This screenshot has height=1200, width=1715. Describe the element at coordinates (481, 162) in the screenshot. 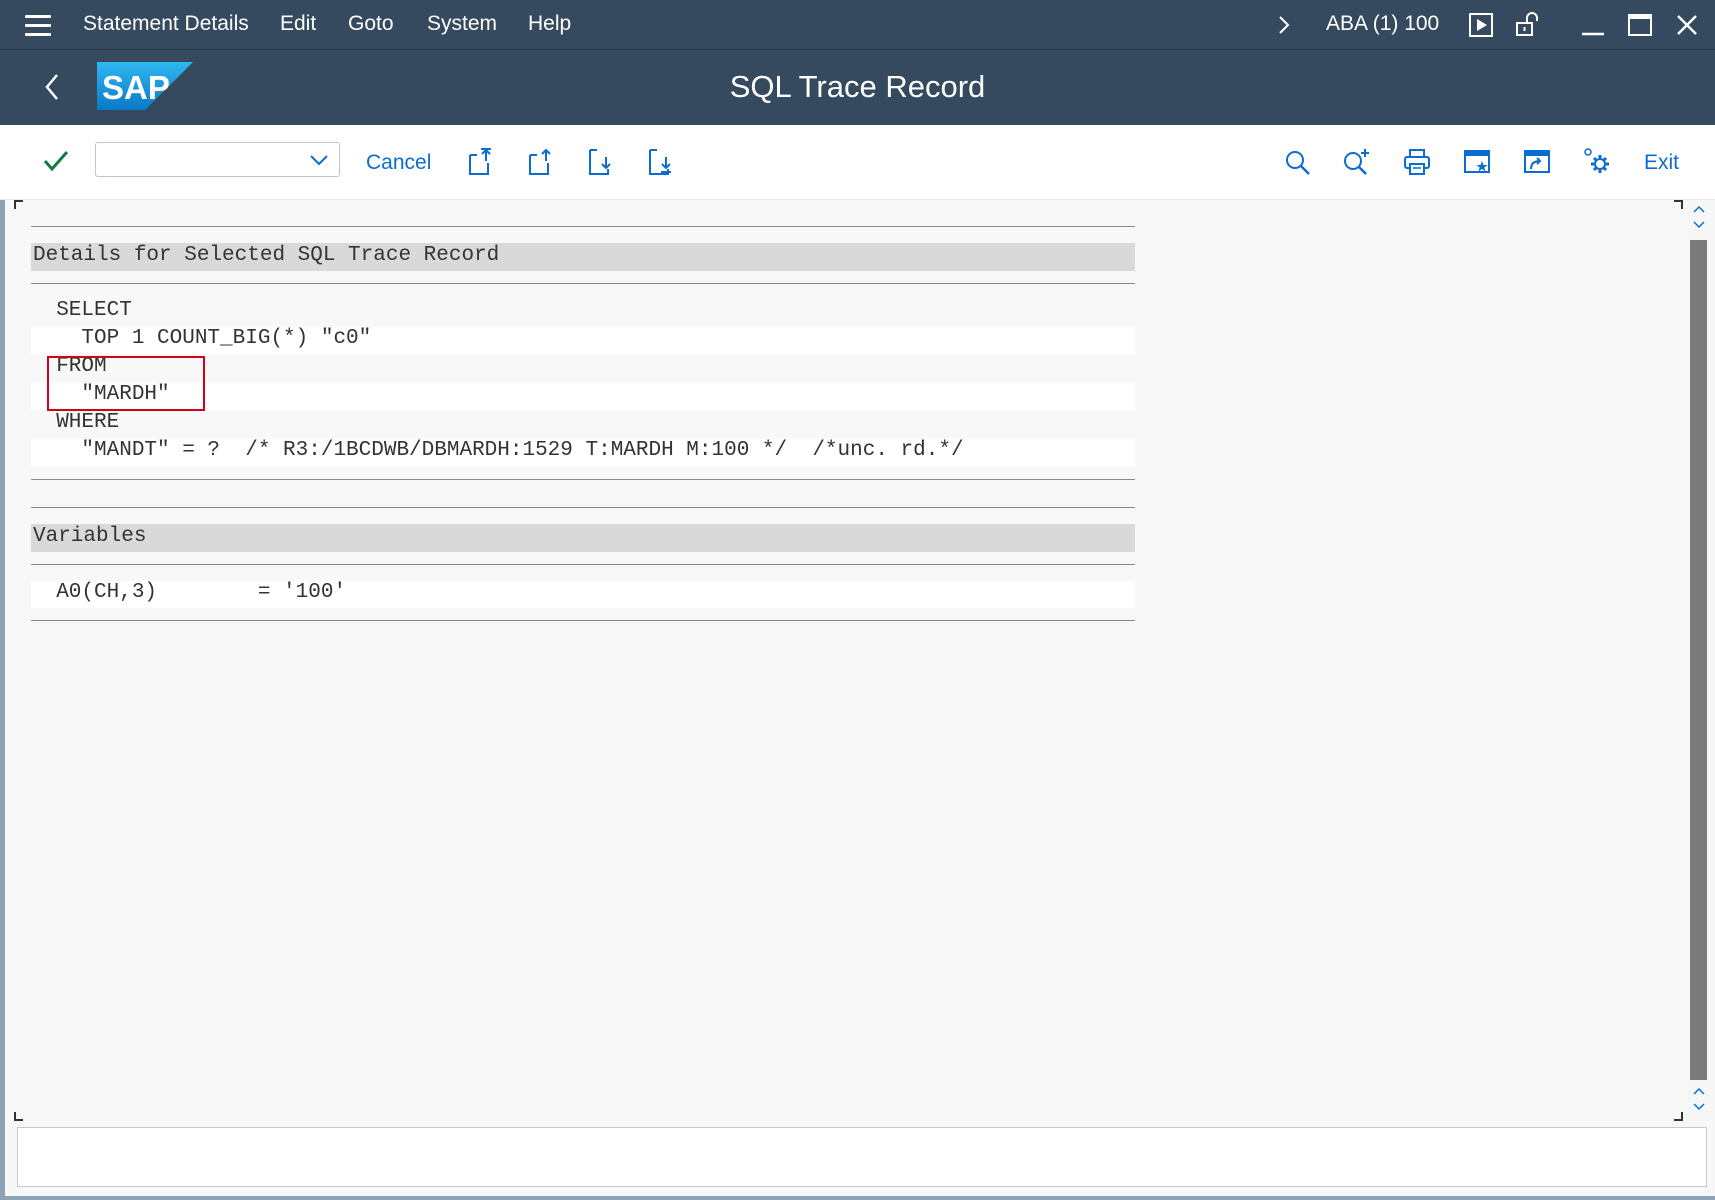

I see `first-page-icon` at that location.